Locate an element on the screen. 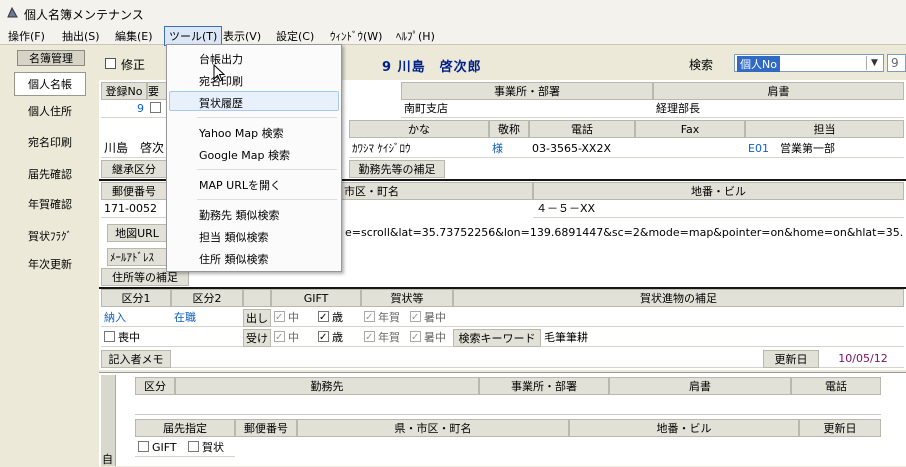  menu-highlight is located at coordinates (254, 101).